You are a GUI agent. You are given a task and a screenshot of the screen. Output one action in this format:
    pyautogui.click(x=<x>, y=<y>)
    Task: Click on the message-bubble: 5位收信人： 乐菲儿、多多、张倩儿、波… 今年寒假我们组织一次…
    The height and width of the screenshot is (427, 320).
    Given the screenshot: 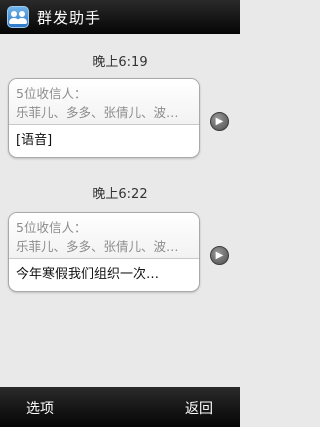 What is the action you would take?
    pyautogui.click(x=104, y=252)
    